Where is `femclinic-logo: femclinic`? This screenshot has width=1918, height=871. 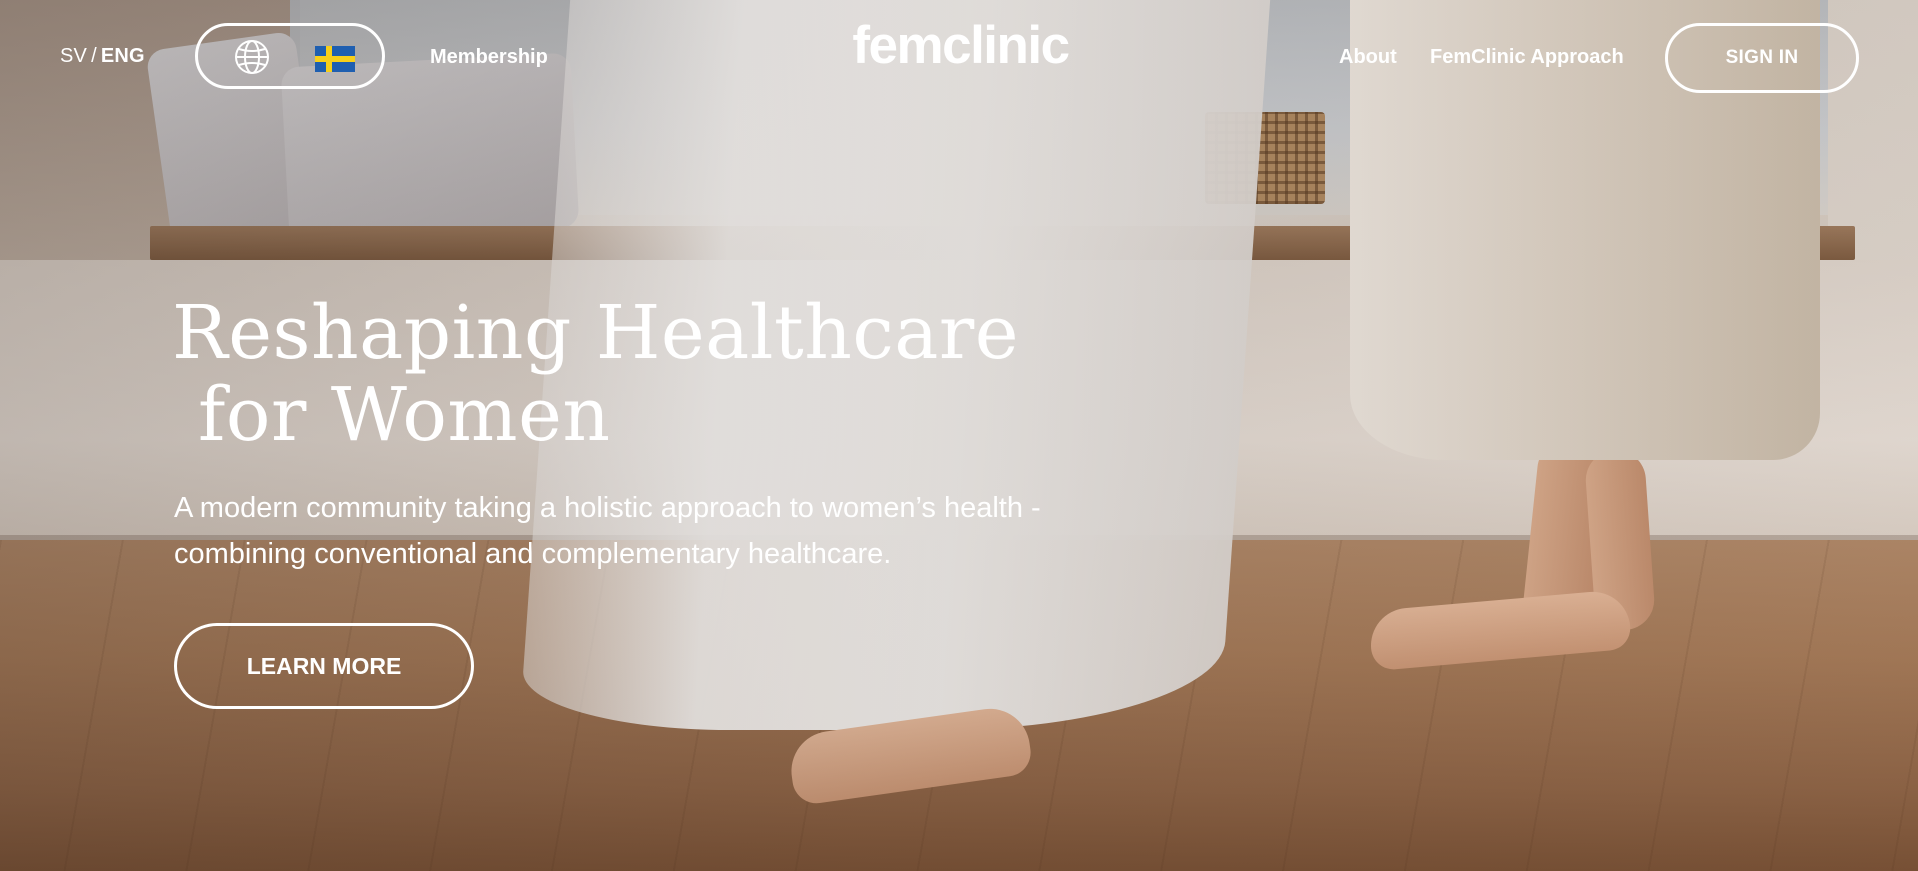
femclinic-logo: femclinic is located at coordinates (960, 46).